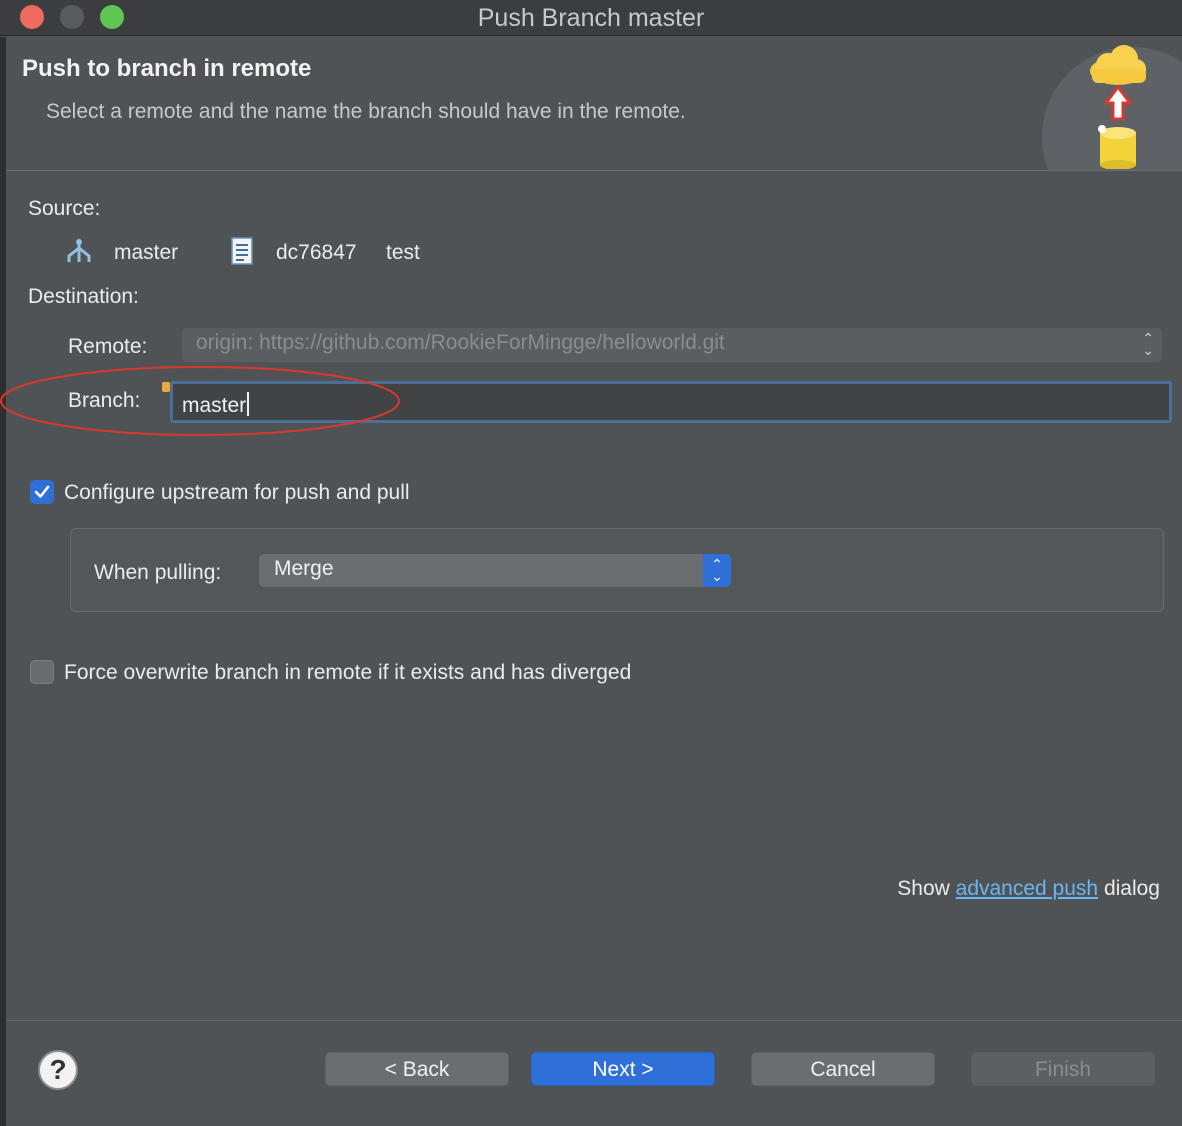 This screenshot has height=1126, width=1182. I want to click on when-pulling-label: When pulling:, so click(158, 572).